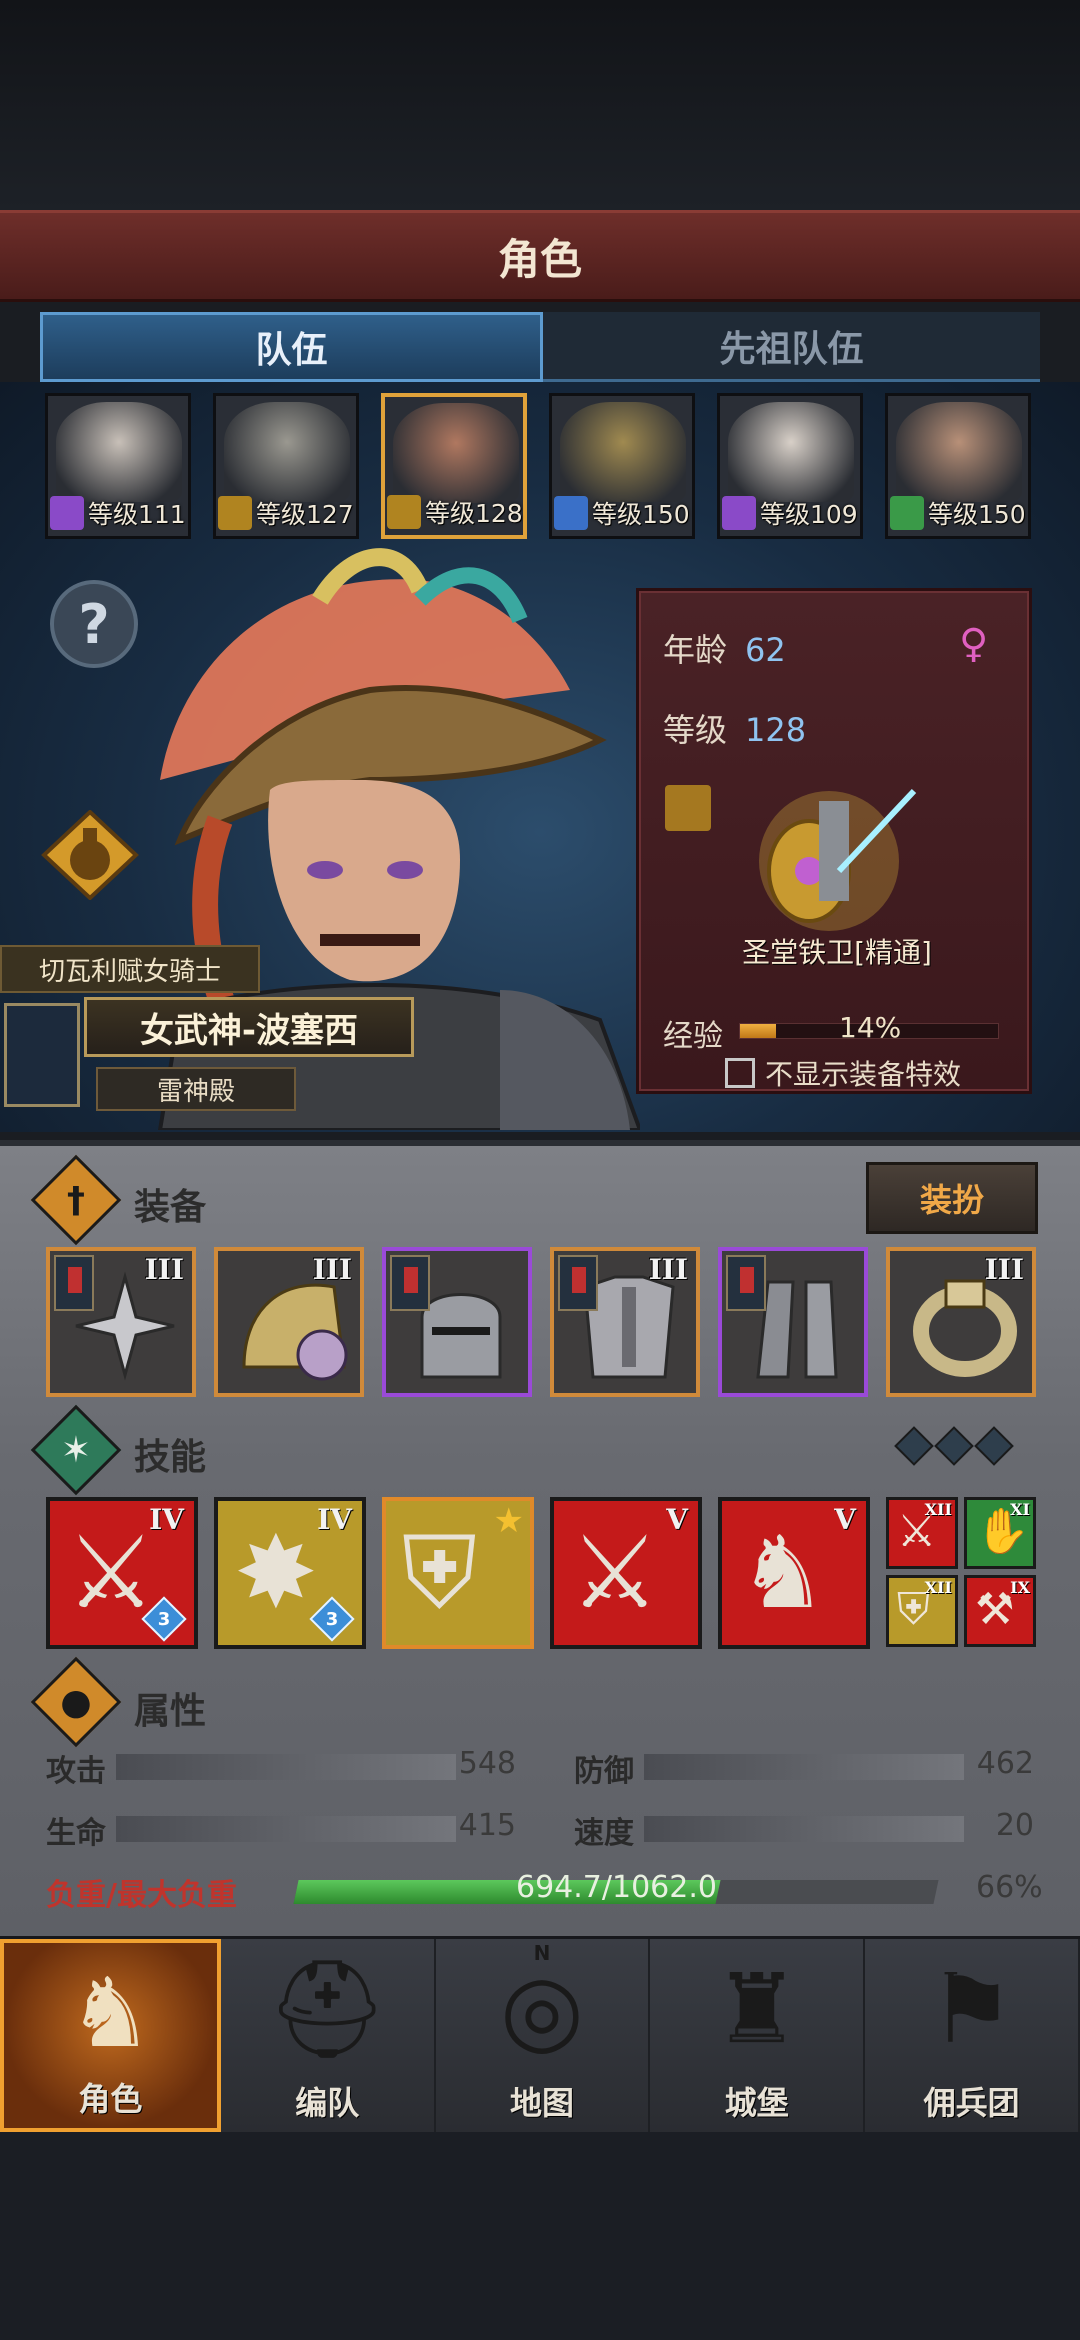  Describe the element at coordinates (791, 347) in the screenshot. I see `tab-ancestor-team: 先祖队伍` at that location.